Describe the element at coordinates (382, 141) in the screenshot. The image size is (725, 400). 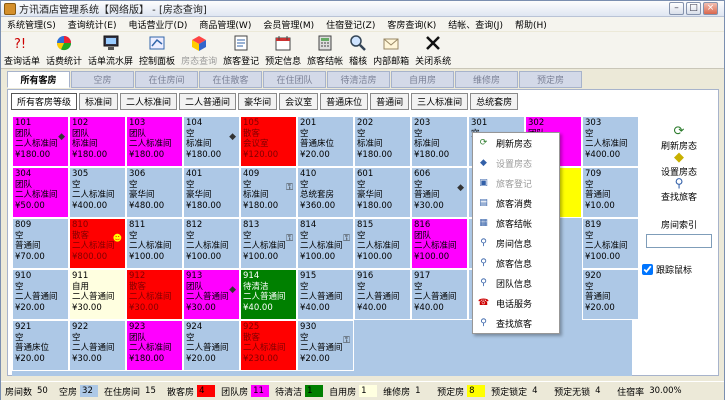
I see `room-cell: 202 空标准间 ¥180.00` at that location.